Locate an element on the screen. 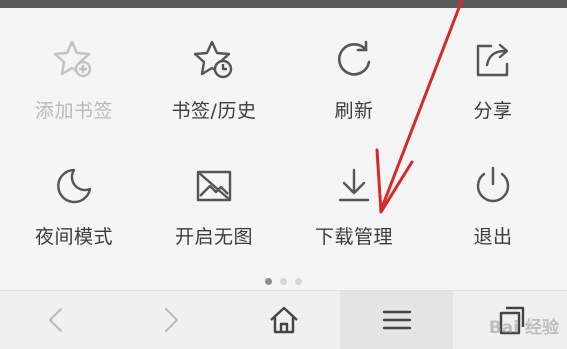  menu-icon is located at coordinates (396, 320).